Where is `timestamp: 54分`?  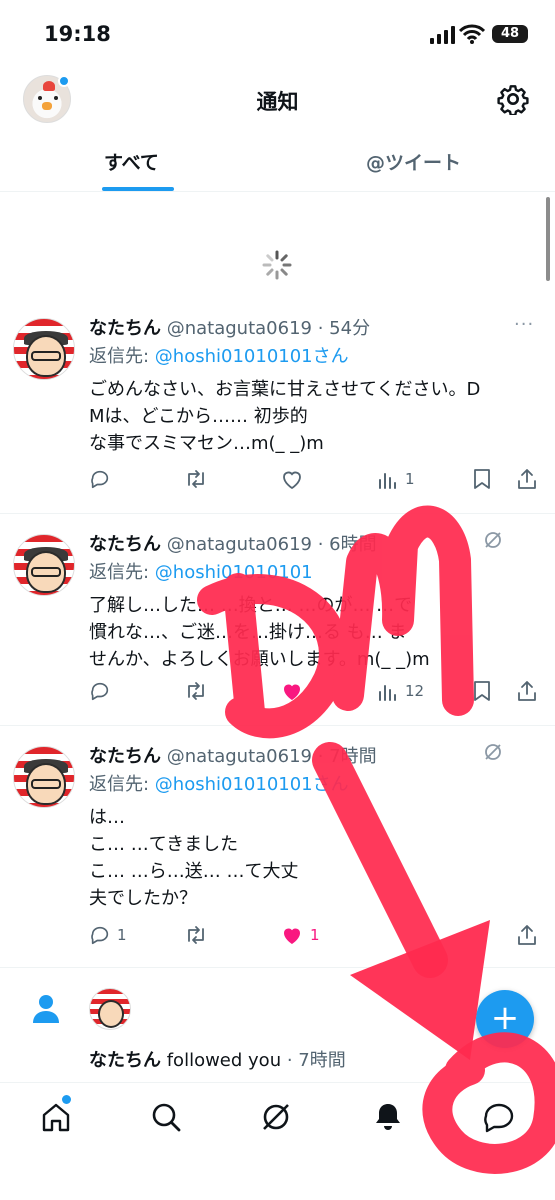
timestamp: 54分 is located at coordinates (350, 328).